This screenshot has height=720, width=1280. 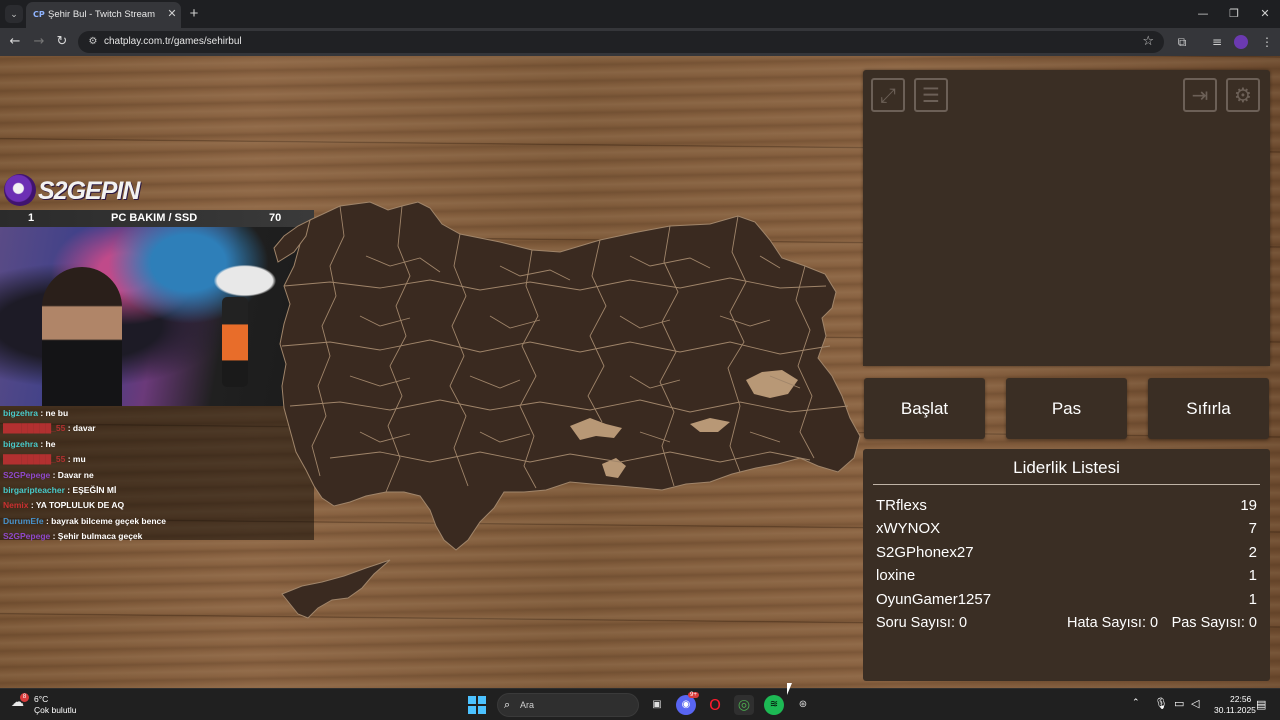 I want to click on windows-start-icon, so click(x=477, y=705).